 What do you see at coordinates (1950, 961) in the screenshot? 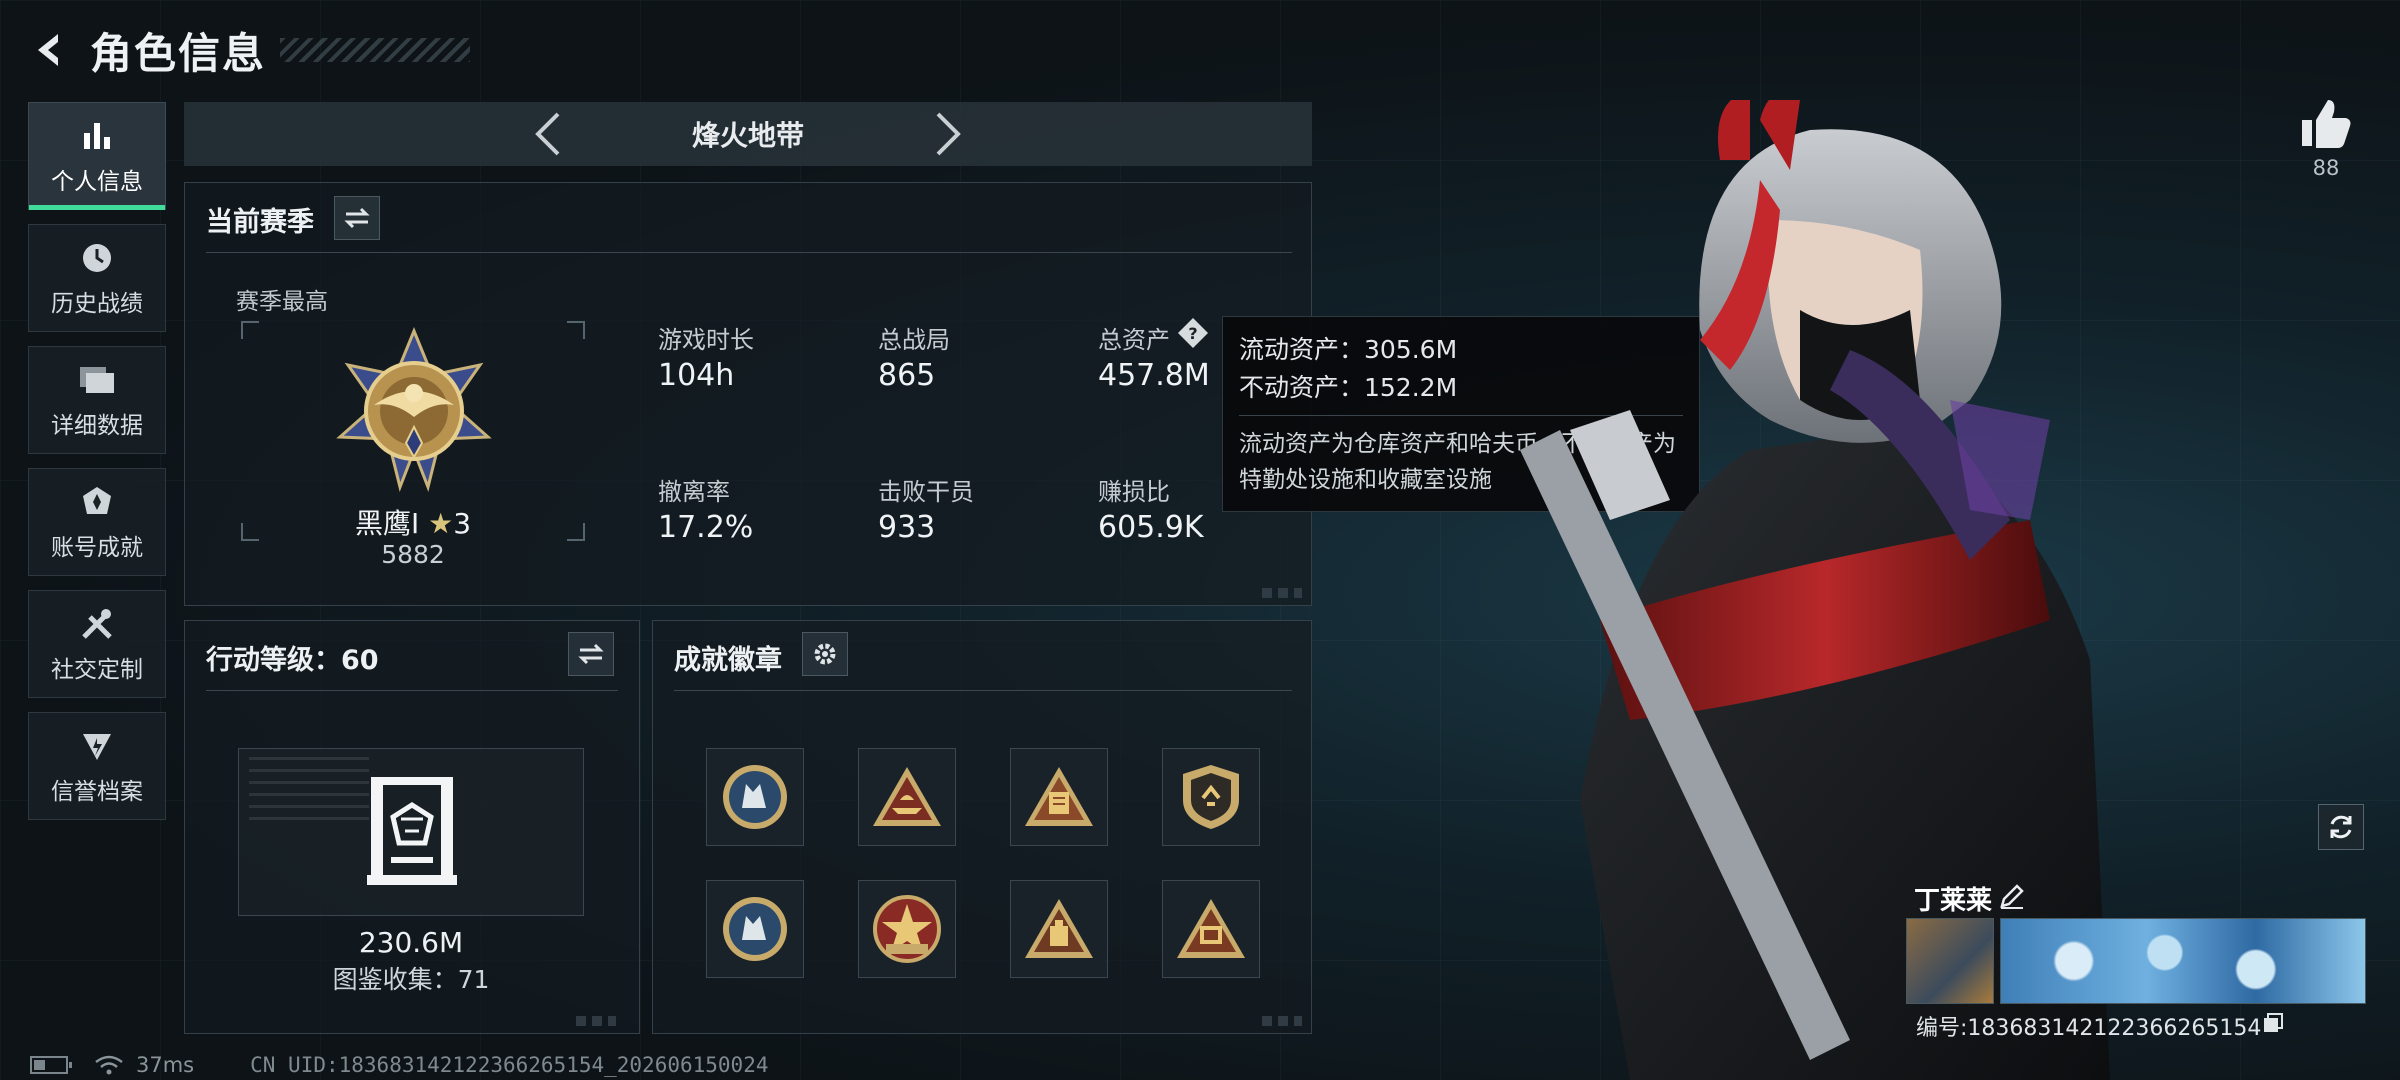
I see `player-avatar` at bounding box center [1950, 961].